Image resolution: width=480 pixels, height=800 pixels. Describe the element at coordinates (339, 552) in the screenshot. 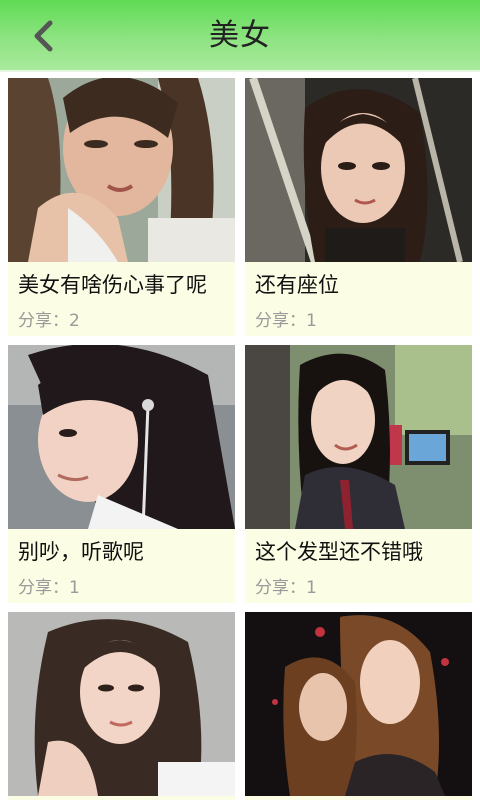

I see `card-title: 这个发型还不错哦` at that location.